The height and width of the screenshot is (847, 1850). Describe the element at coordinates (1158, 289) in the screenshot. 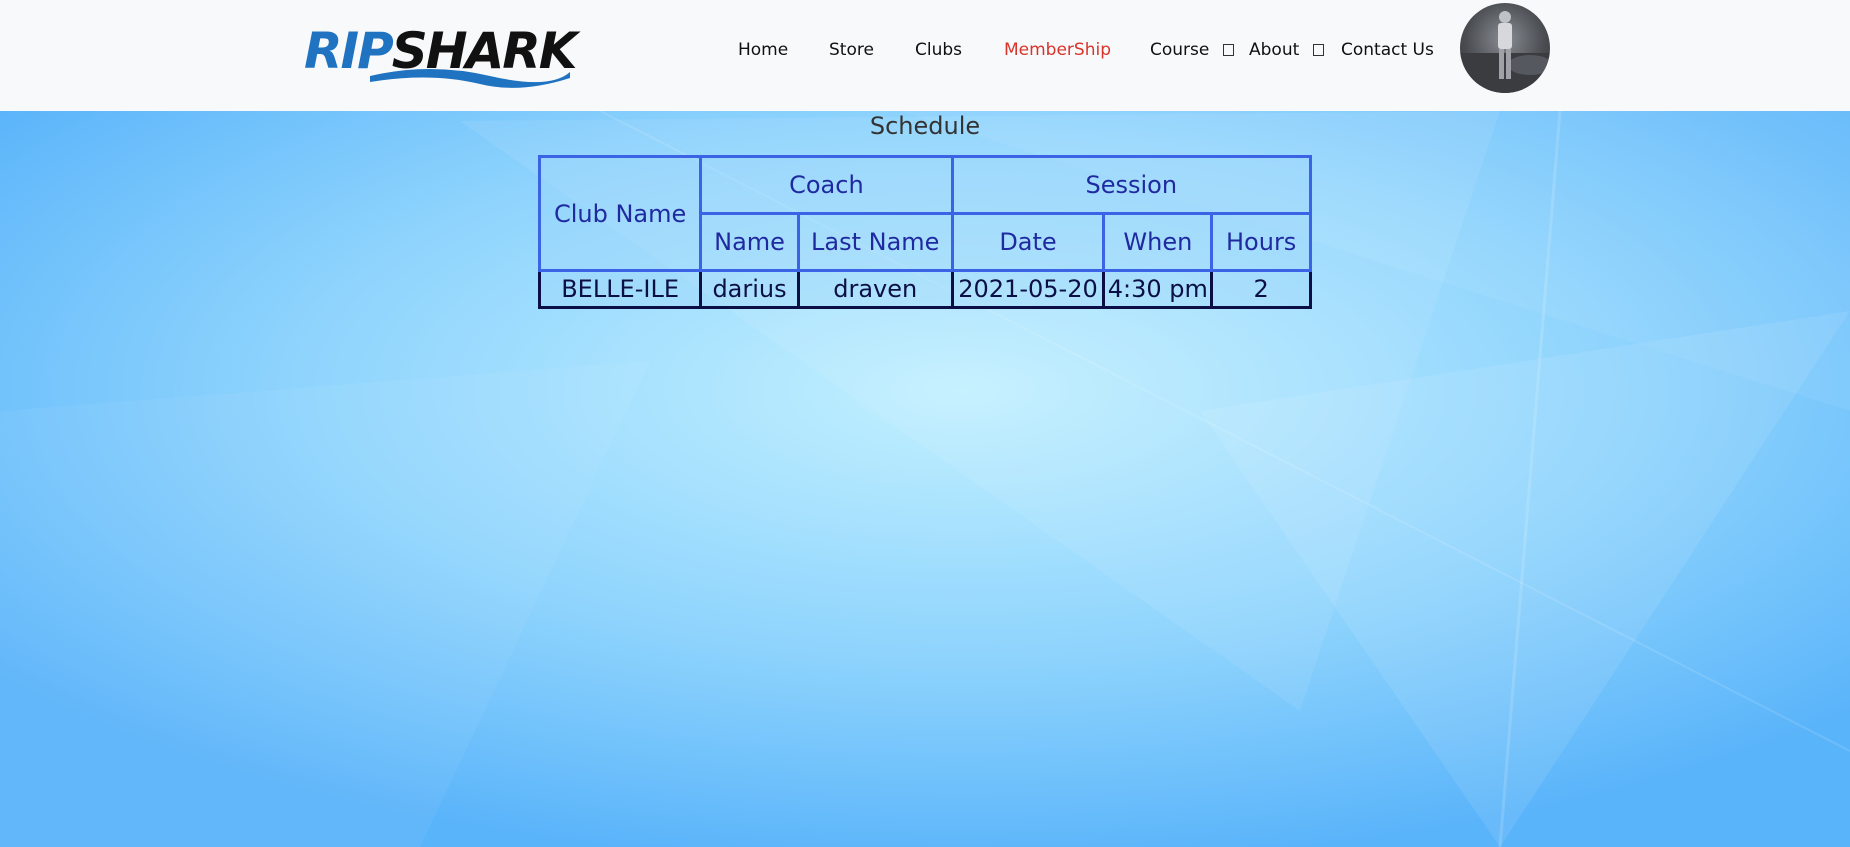

I see `cell-when: 4:30 pm` at that location.